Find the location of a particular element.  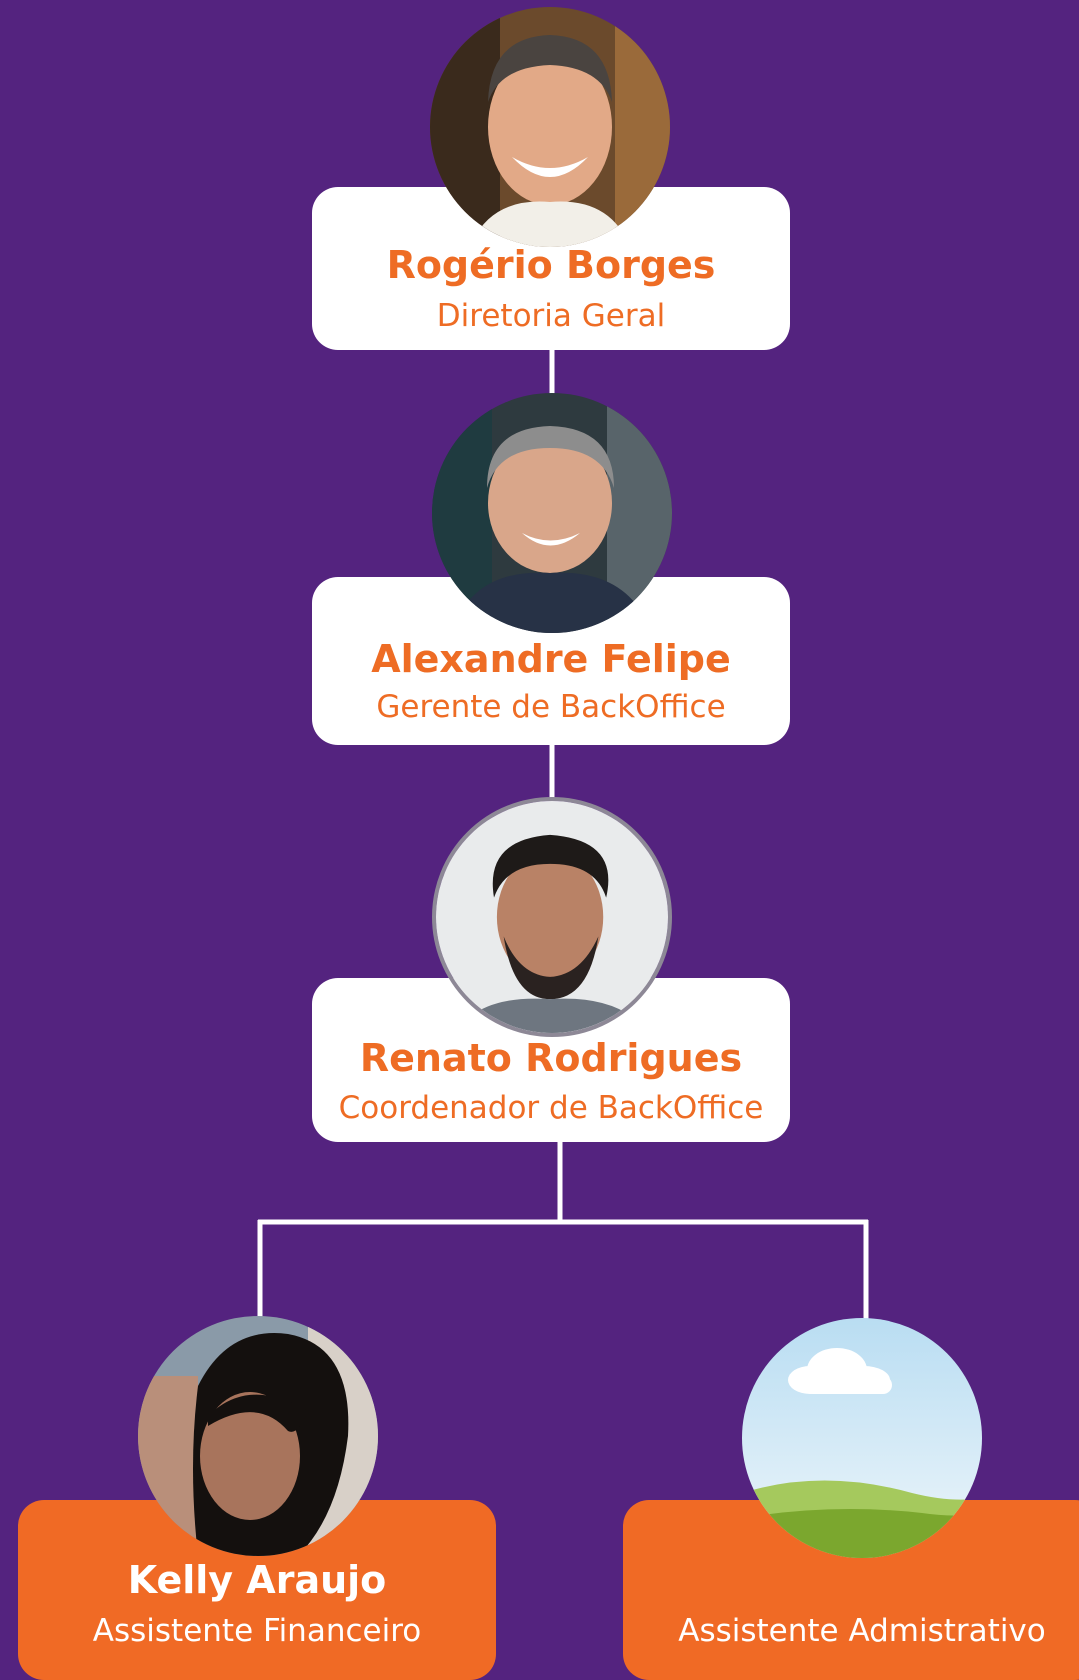

person-role: Diretoria Geral is located at coordinates (551, 316).